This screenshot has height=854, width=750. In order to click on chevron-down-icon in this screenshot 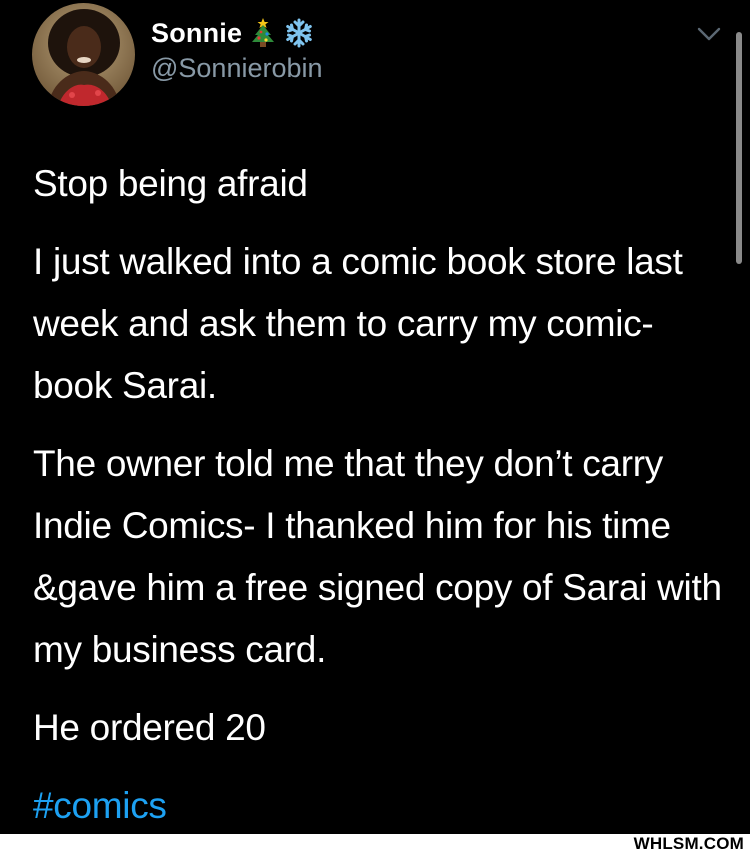, I will do `click(709, 34)`.